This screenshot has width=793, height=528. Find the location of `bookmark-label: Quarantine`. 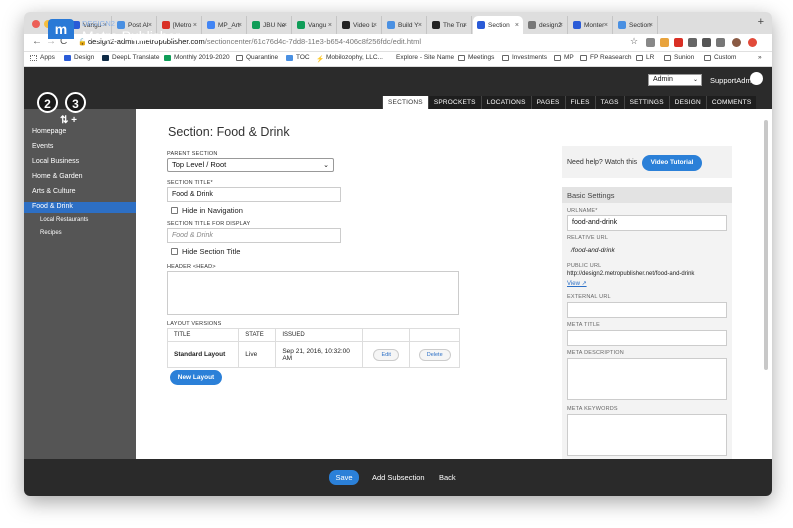

bookmark-label: Quarantine is located at coordinates (262, 57).